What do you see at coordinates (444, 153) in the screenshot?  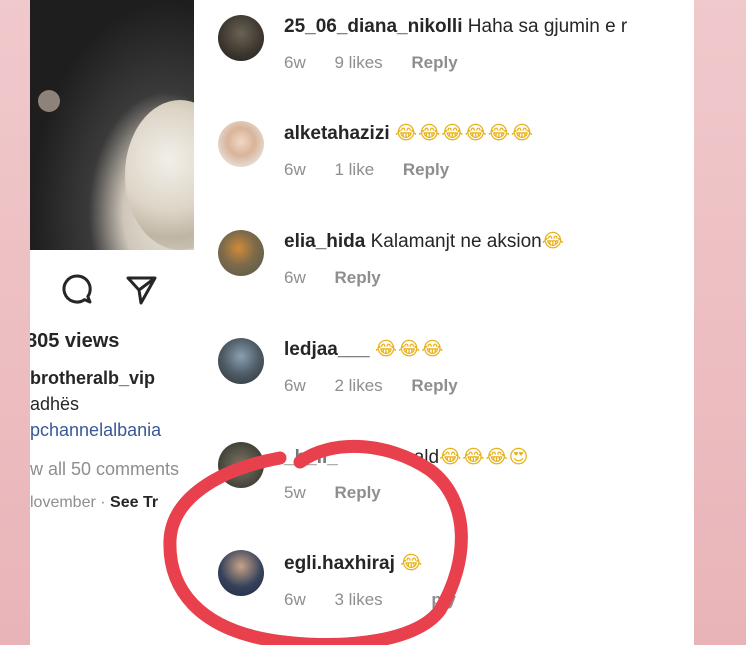 I see `comment-item: alketahazizi 😂😂😂😂😂😂 6w 1 like Reply` at bounding box center [444, 153].